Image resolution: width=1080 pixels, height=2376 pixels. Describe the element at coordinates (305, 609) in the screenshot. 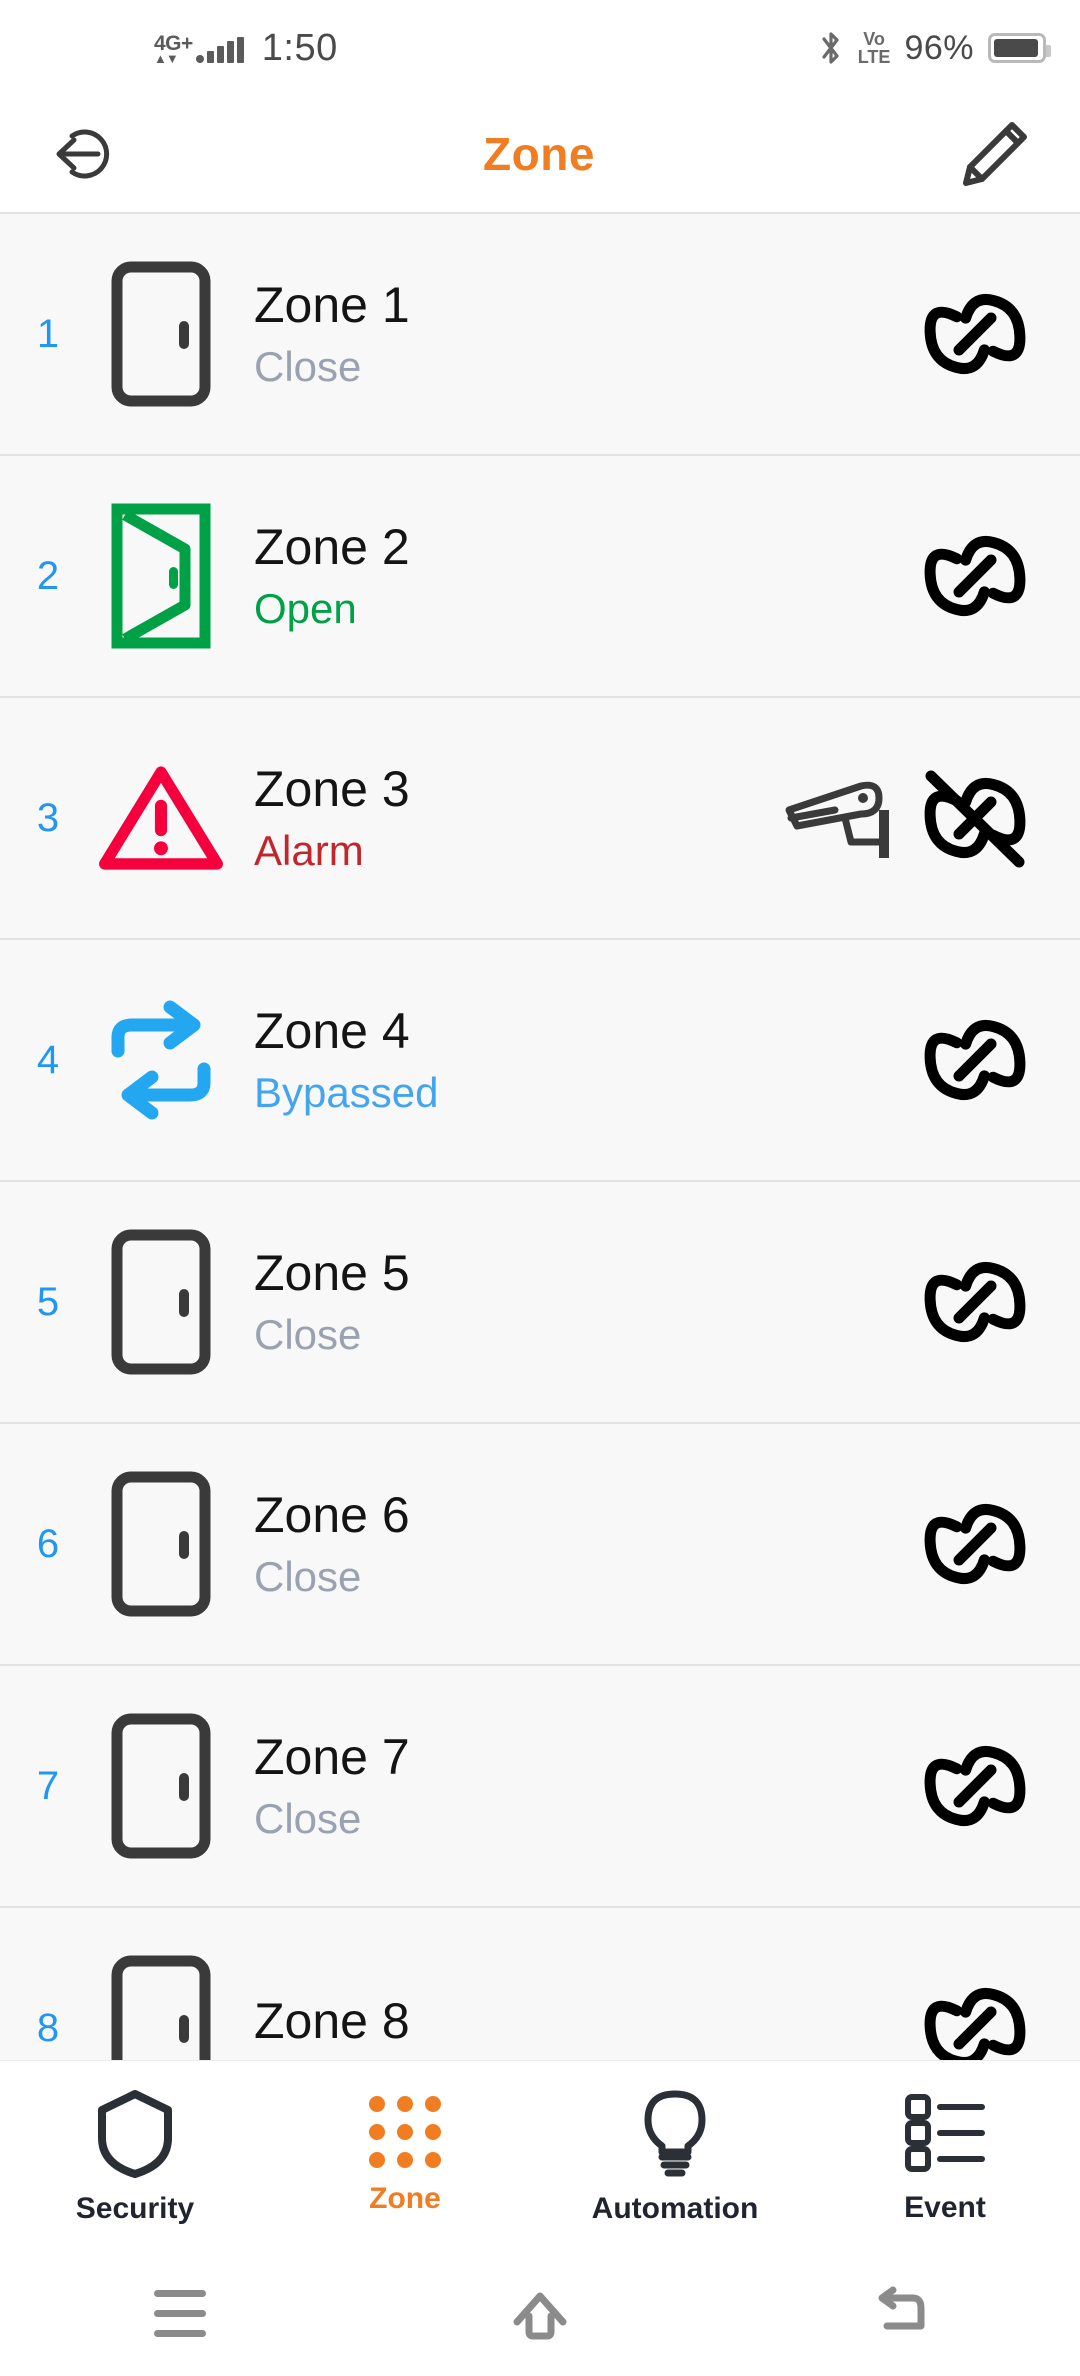

I see `zone-status: Open` at that location.